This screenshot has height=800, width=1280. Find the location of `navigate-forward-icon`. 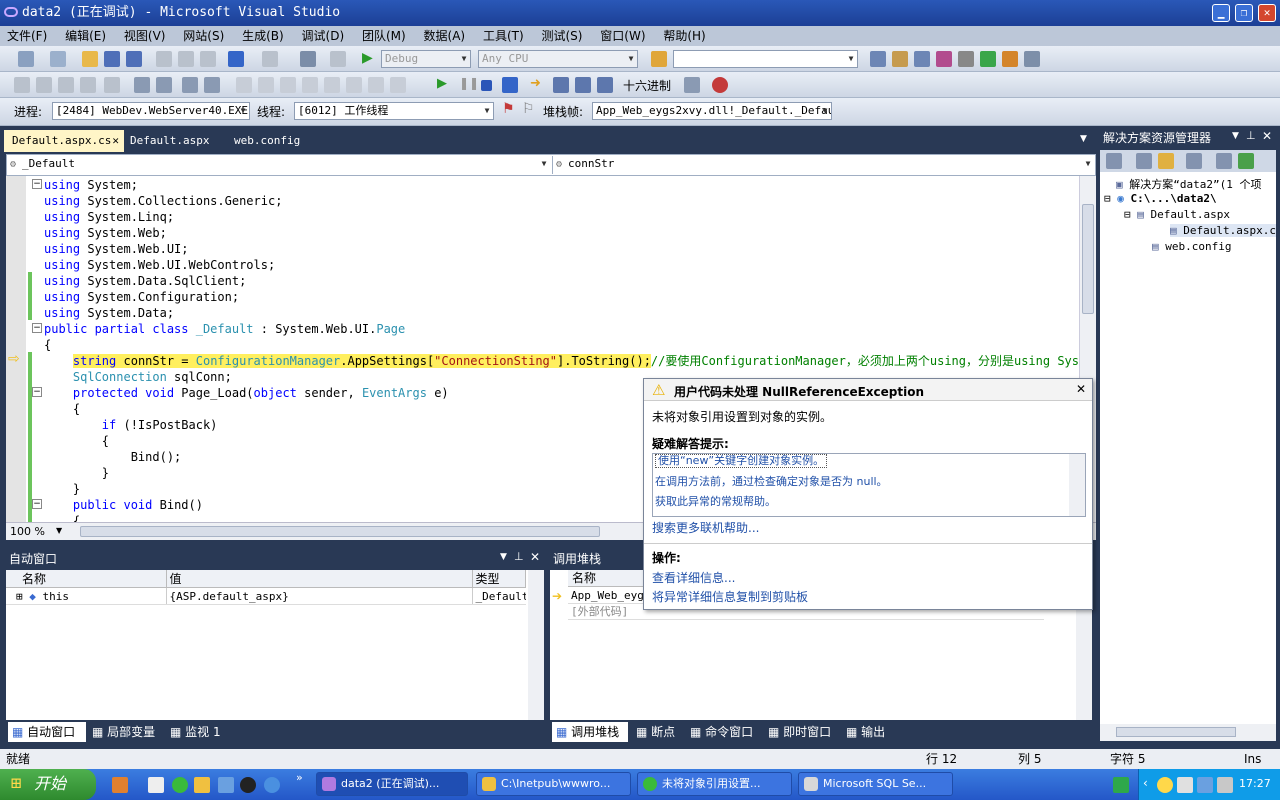

navigate-forward-icon is located at coordinates (338, 59).